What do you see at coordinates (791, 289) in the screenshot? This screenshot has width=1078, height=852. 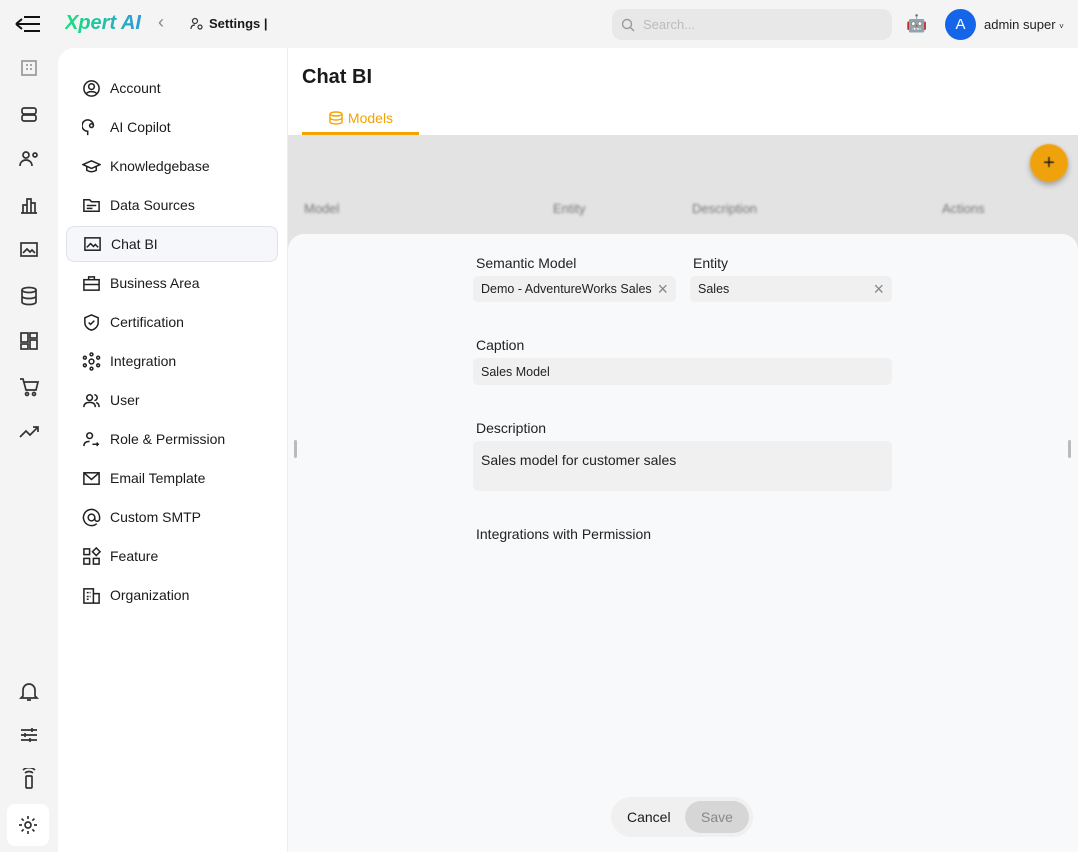 I see `entity-select: Sales ×` at bounding box center [791, 289].